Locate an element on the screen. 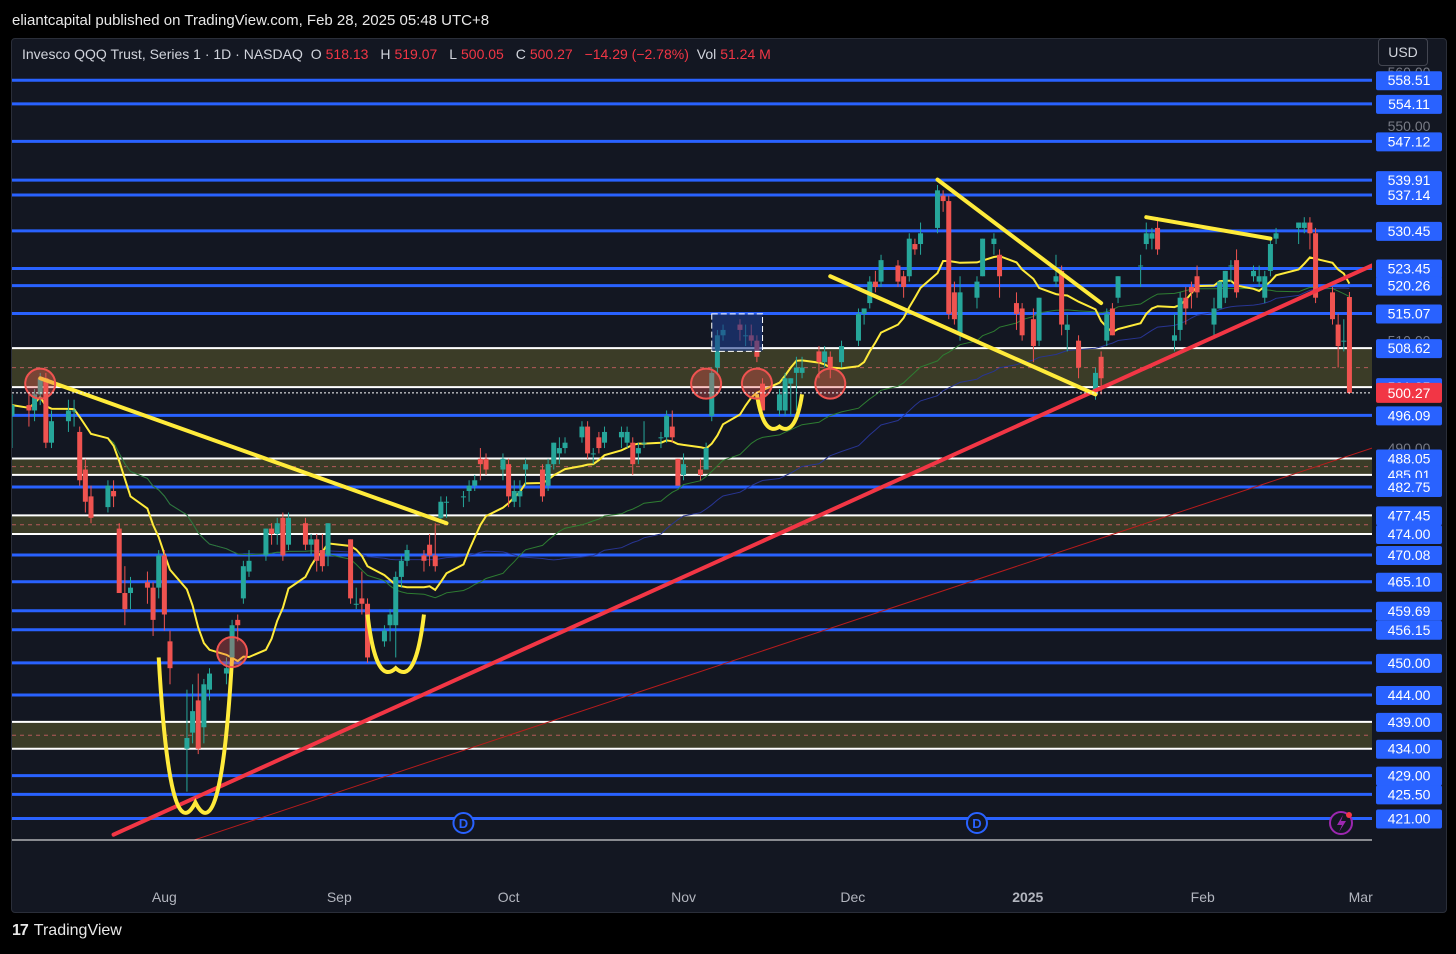 Image resolution: width=1456 pixels, height=954 pixels. close-label: C is located at coordinates (520, 54).